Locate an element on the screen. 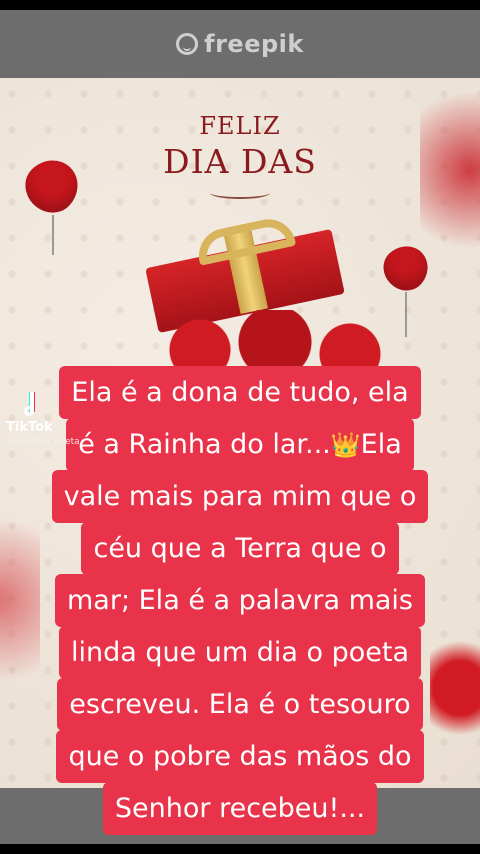 This screenshot has width=480, height=854. balloon-string is located at coordinates (53, 235).